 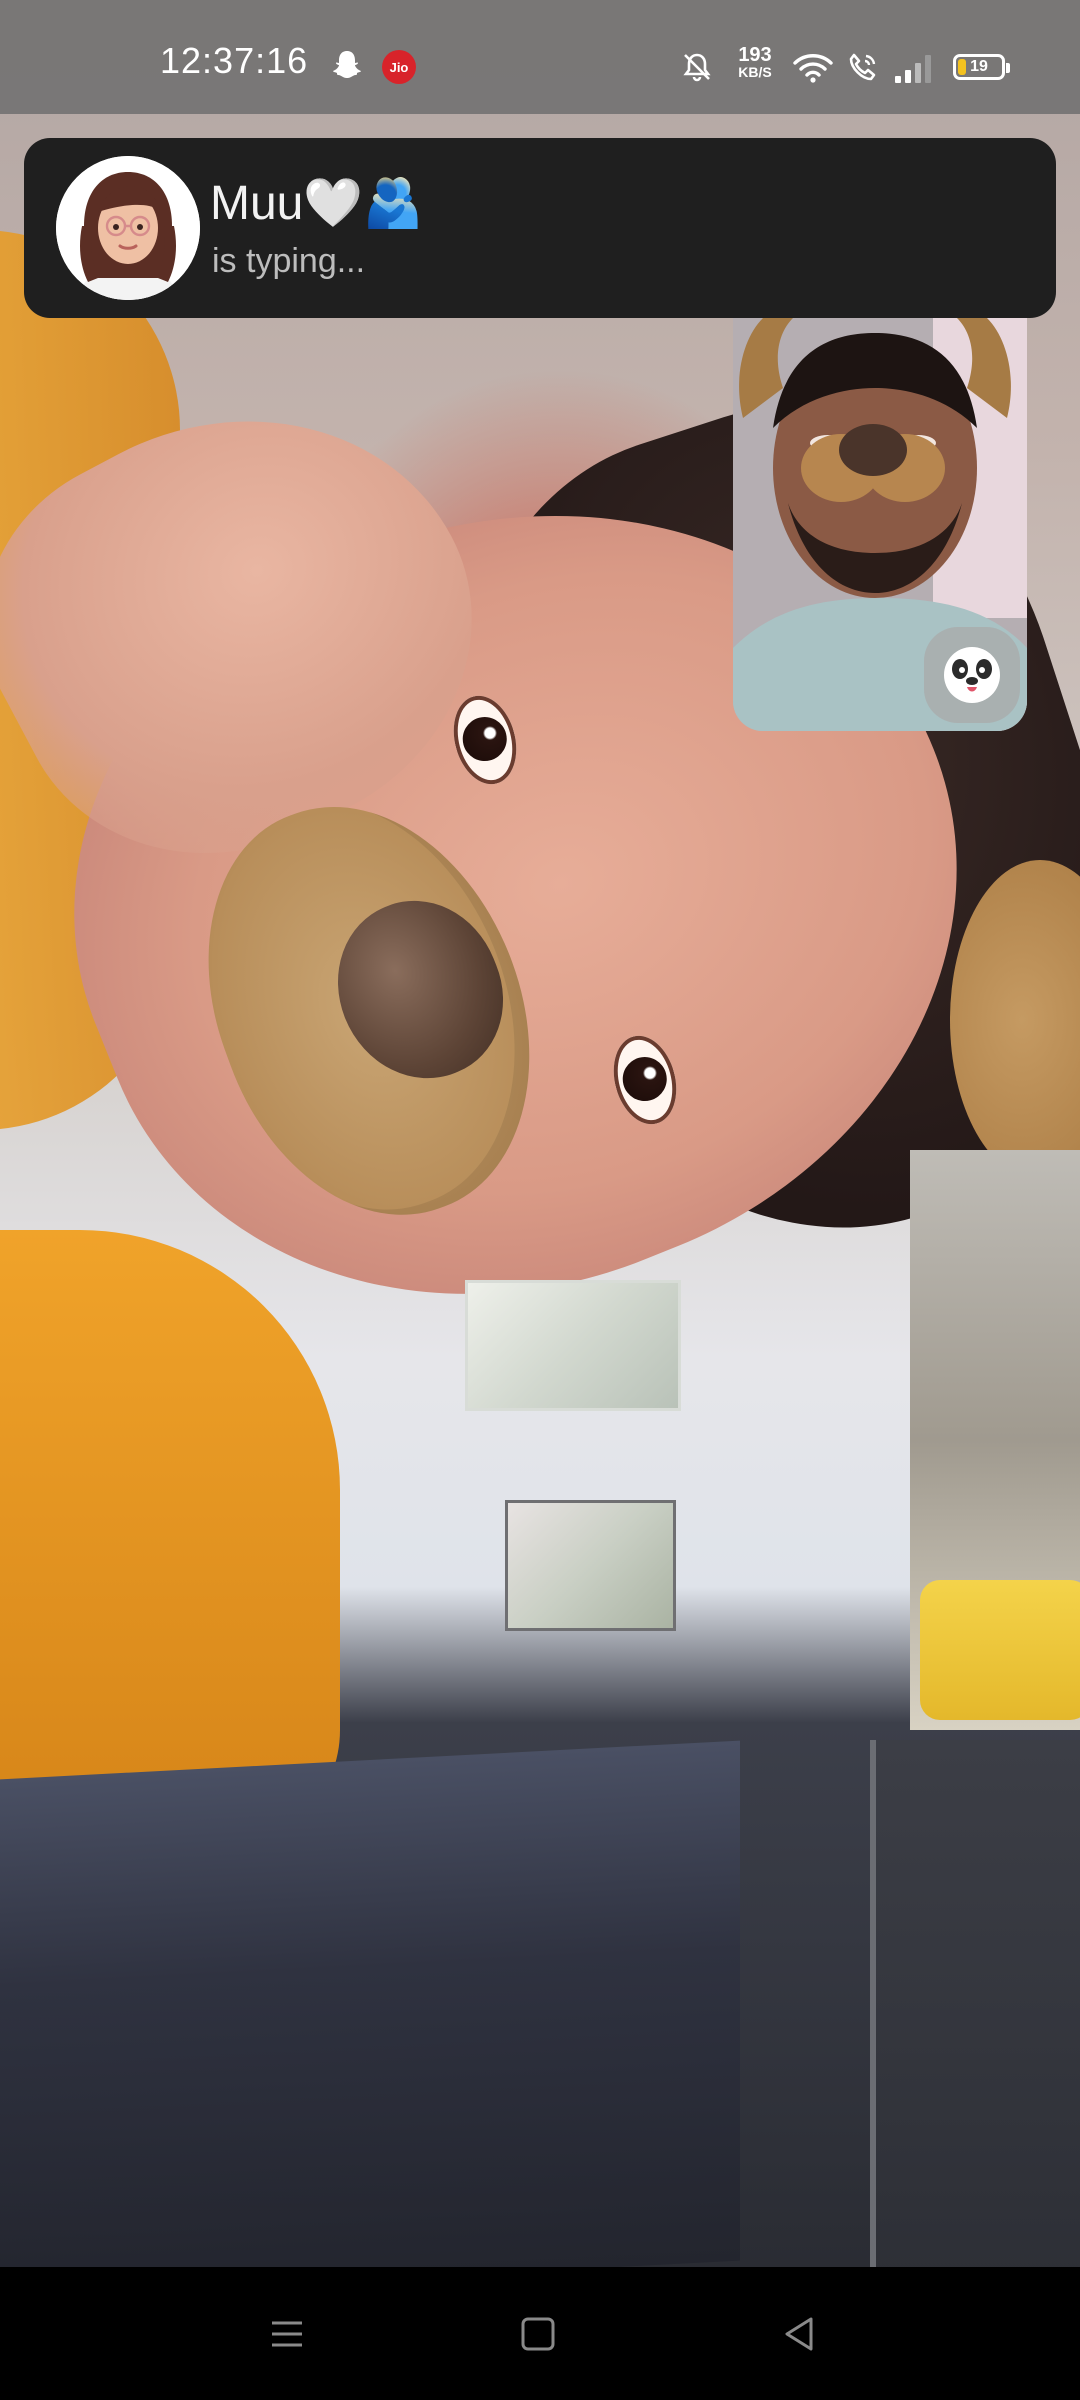 I want to click on bitmoji-avatar, so click(x=128, y=228).